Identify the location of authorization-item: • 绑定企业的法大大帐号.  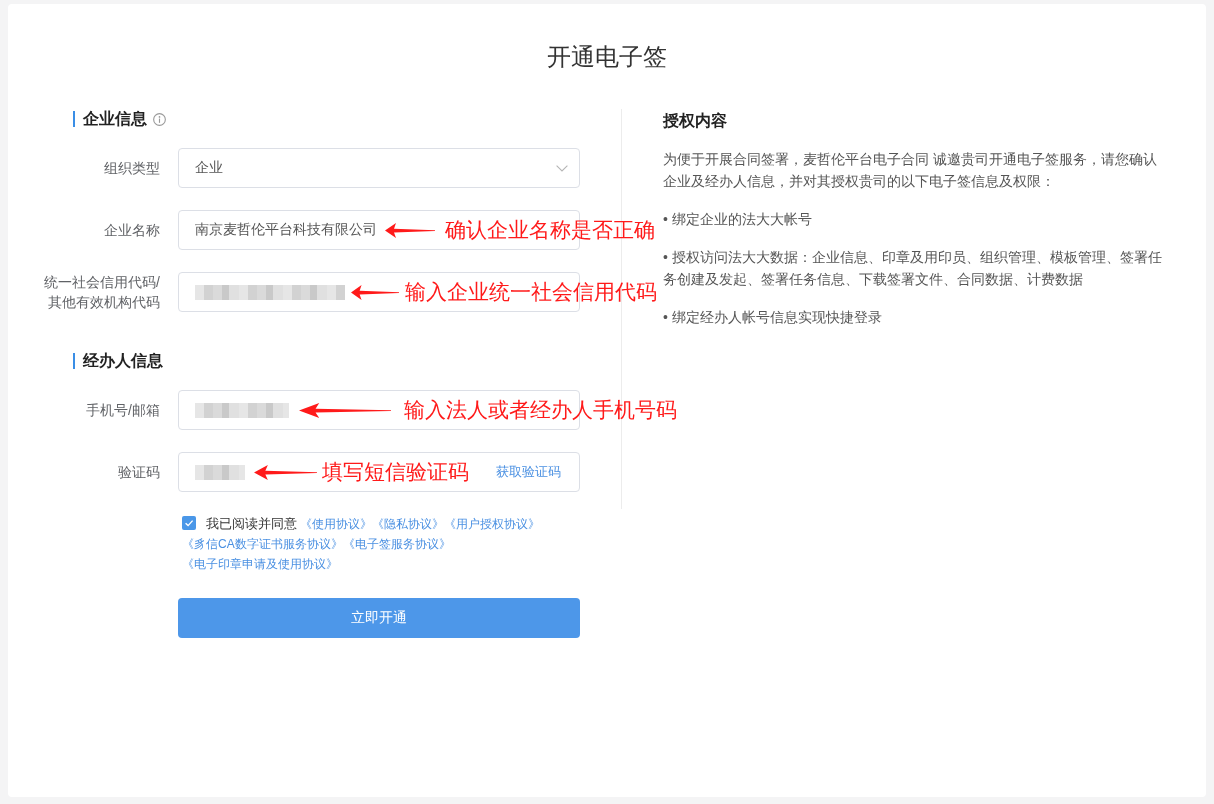
(738, 219).